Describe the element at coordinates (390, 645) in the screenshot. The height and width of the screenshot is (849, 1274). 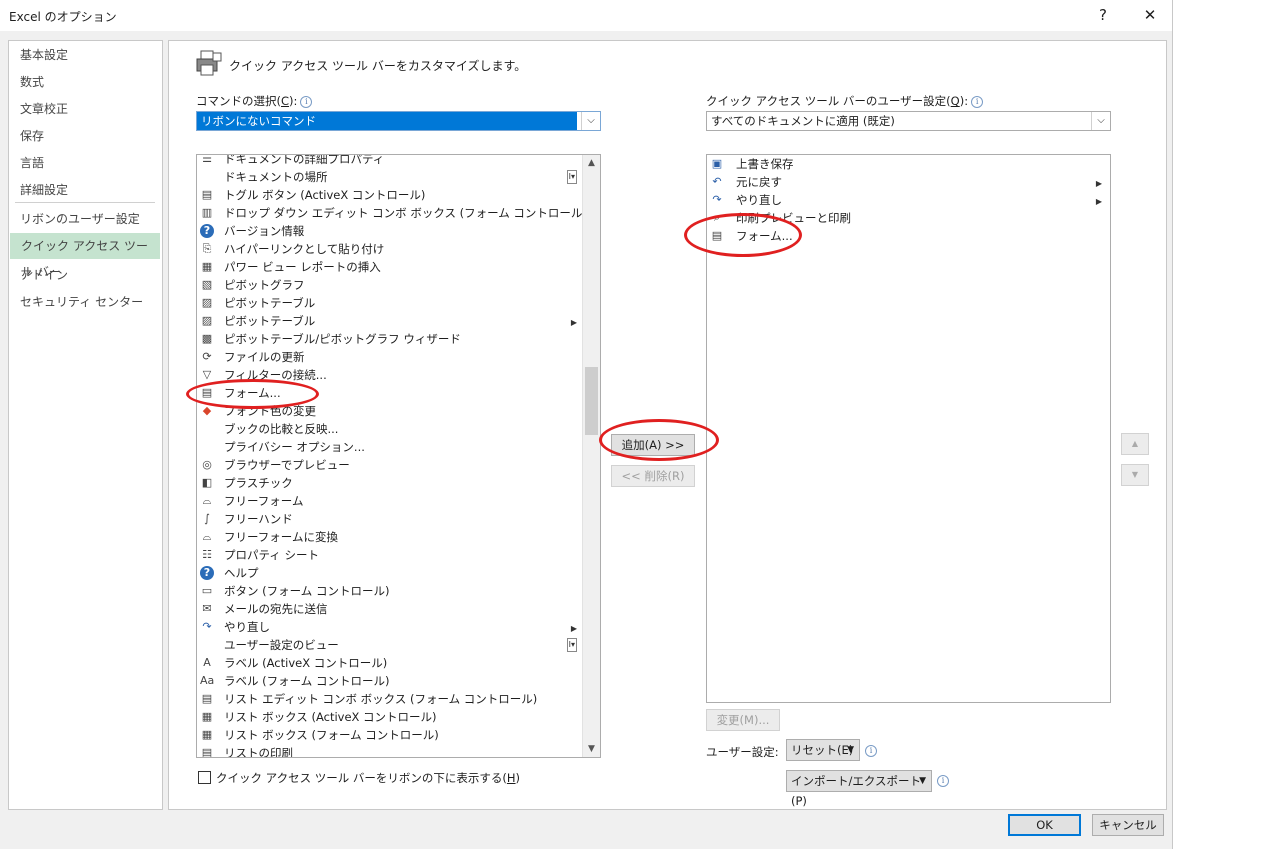
I see `list-item: ユーザー設定のビュー I▾` at that location.